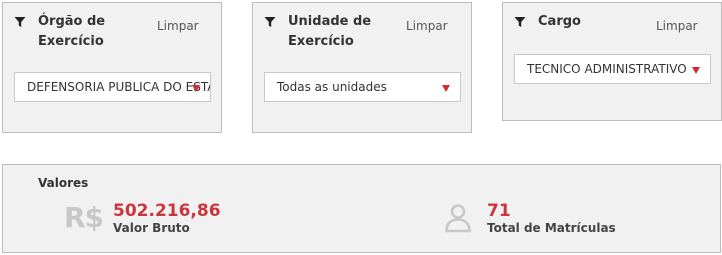 This screenshot has height=255, width=722. I want to click on cargo-select: TECNICO ADMINISTRATIVO, so click(612, 69).